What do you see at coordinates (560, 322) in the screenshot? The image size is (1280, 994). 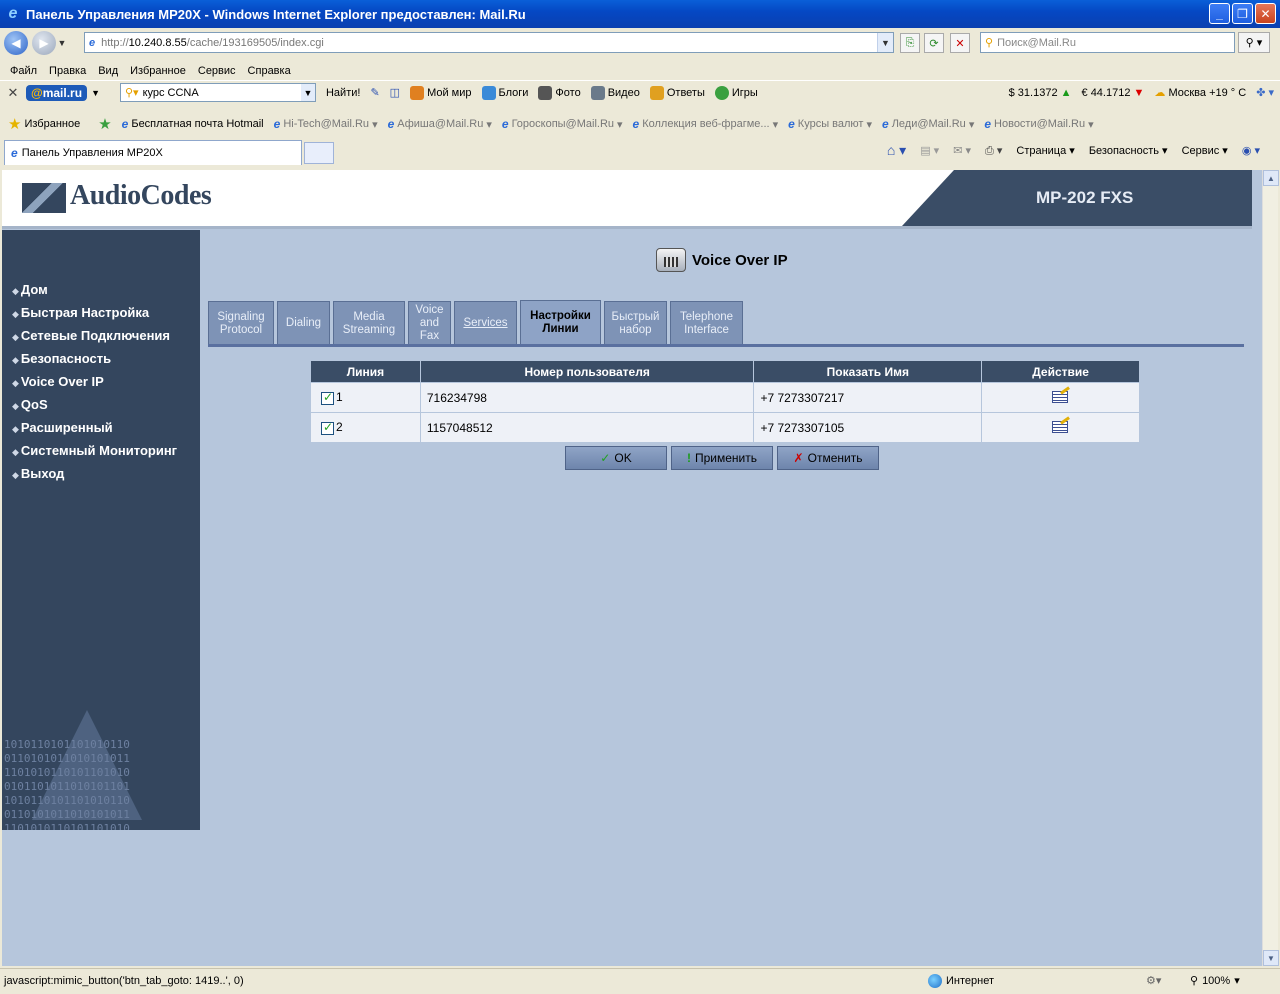 I see `tab-line-settings: Настройки Линии` at bounding box center [560, 322].